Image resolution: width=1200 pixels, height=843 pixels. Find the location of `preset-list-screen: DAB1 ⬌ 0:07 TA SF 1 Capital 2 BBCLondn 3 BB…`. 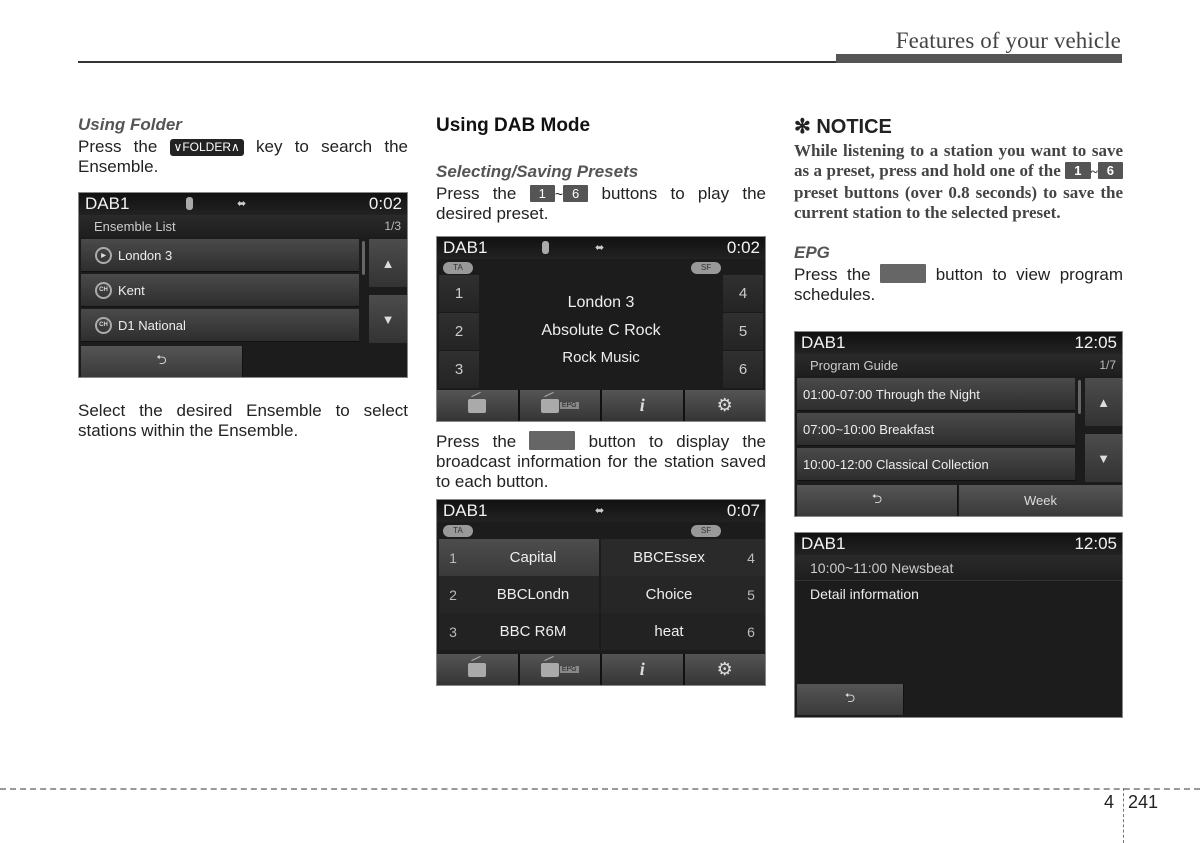

preset-list-screen: DAB1 ⬌ 0:07 TA SF 1 Capital 2 BBCLondn 3 BB… is located at coordinates (601, 592).